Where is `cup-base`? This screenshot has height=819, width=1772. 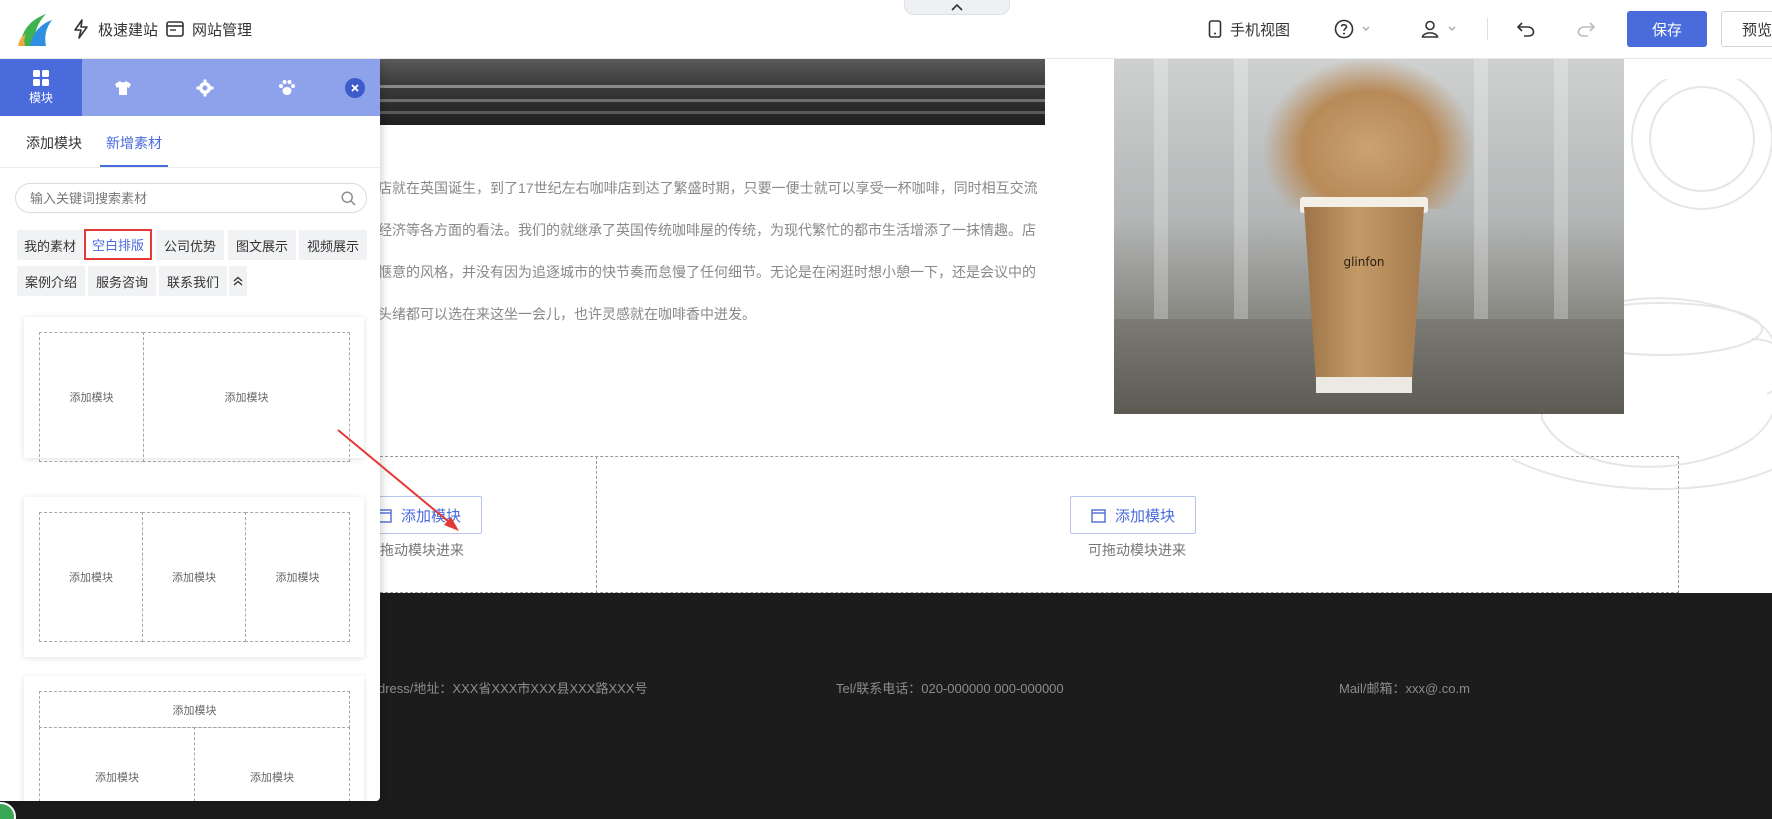
cup-base is located at coordinates (1364, 385).